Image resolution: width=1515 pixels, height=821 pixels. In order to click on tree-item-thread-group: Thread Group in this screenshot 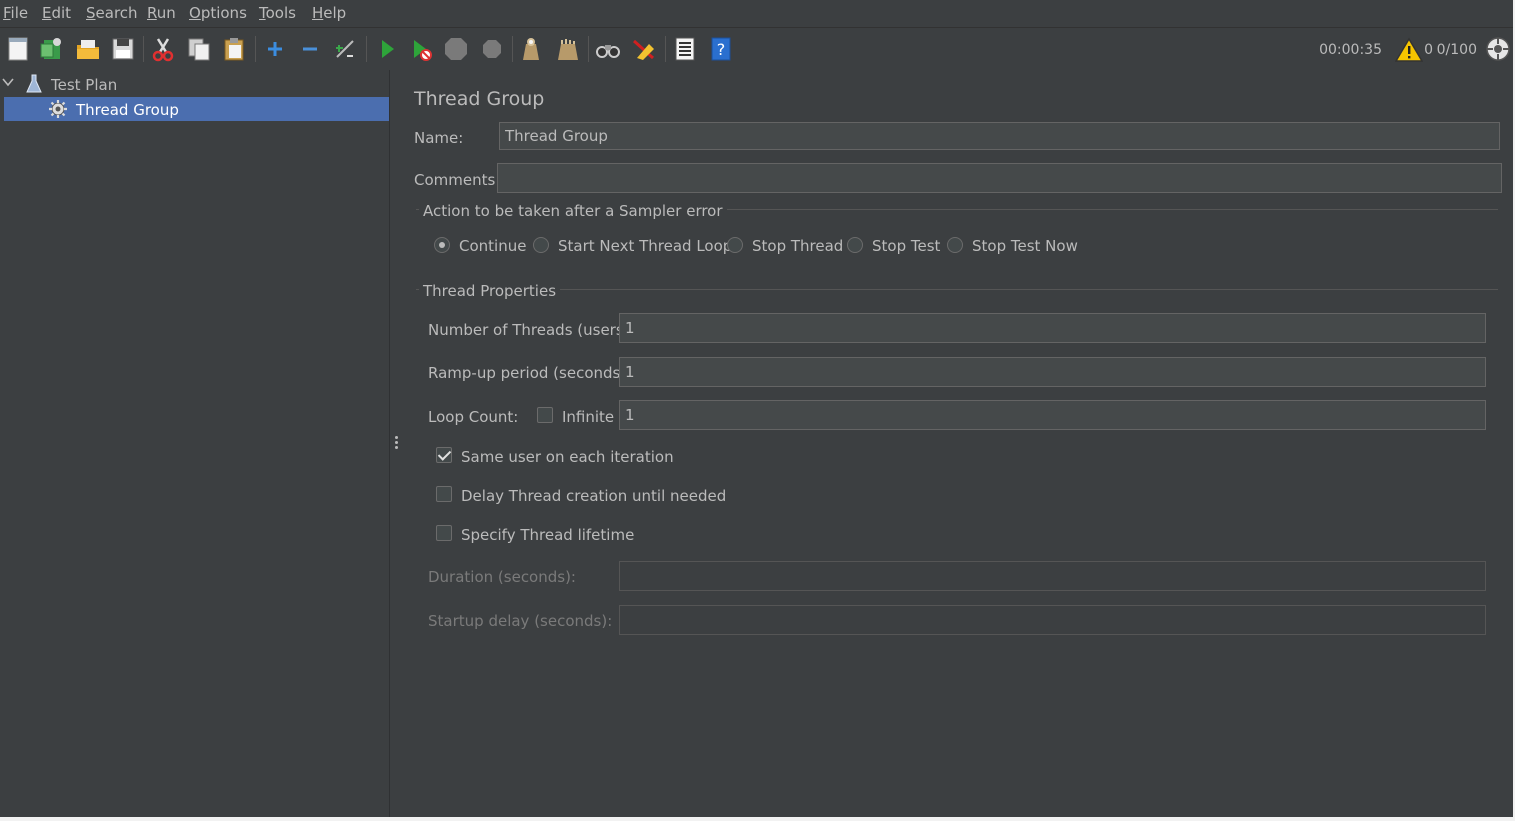, I will do `click(196, 109)`.